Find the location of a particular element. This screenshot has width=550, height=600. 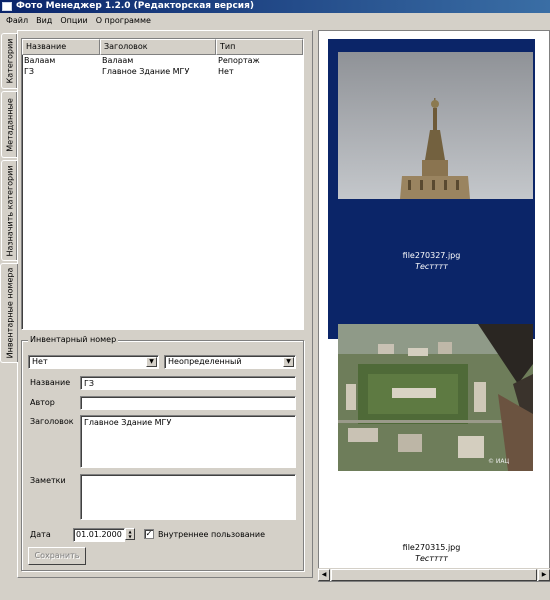

date-spinner: ▲ ▼ is located at coordinates (130, 534).